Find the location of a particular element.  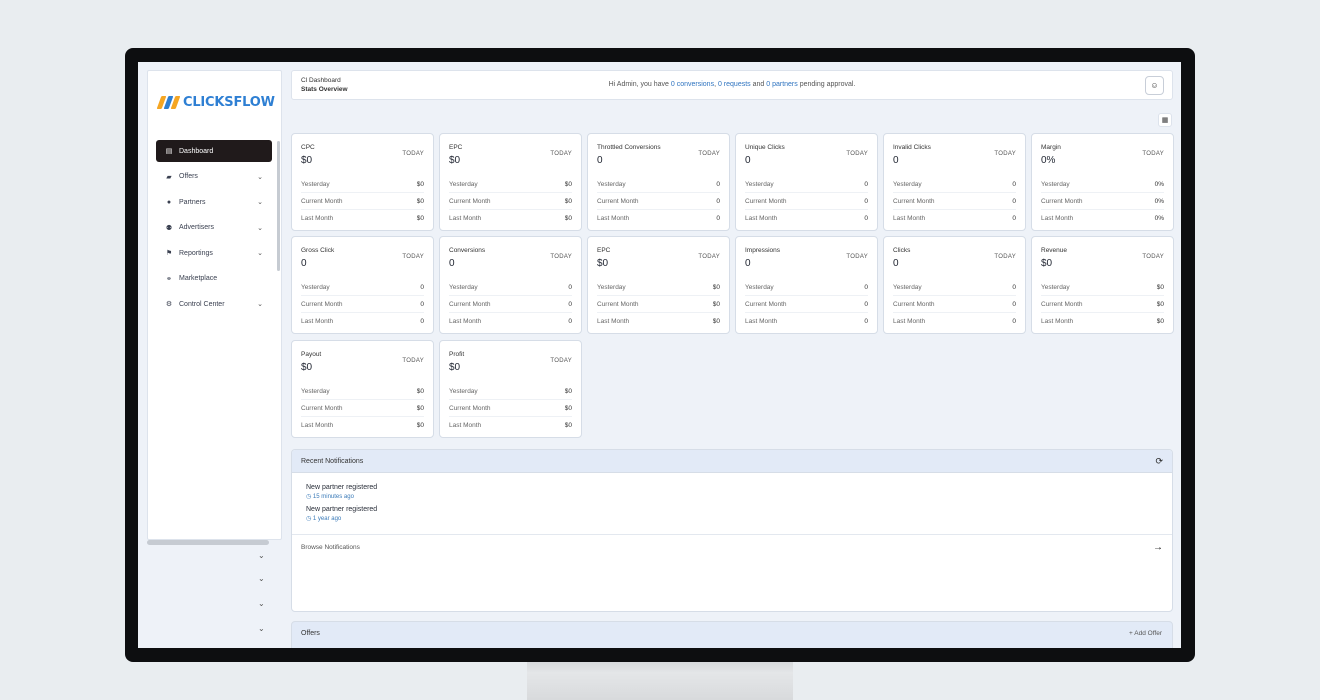

add-offer-button: + Add Offer is located at coordinates (1145, 633).